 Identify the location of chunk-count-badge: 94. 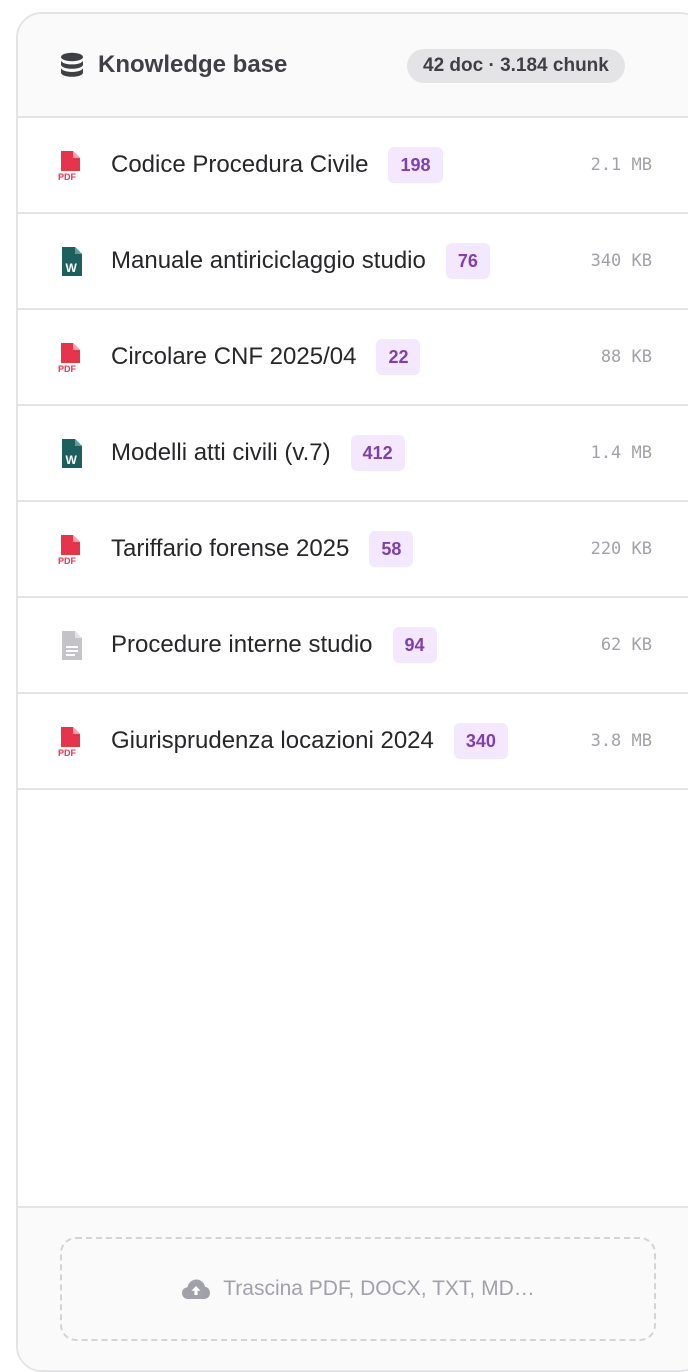
(414, 645).